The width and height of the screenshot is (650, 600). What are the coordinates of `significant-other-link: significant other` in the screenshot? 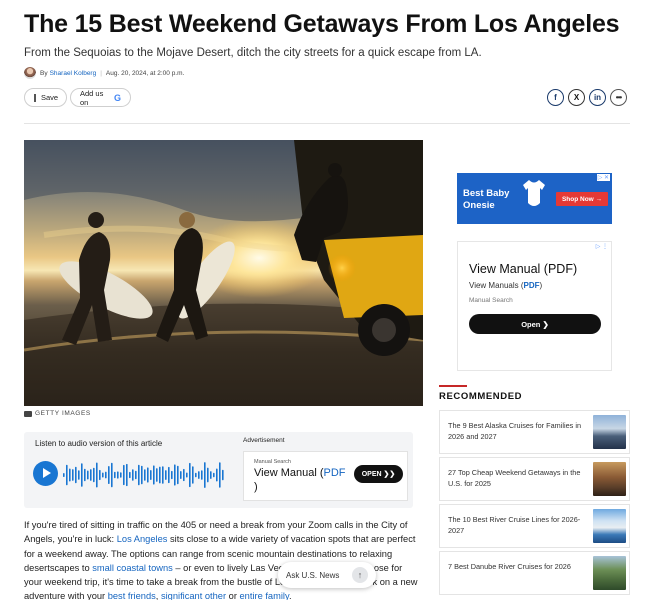 It's located at (193, 595).